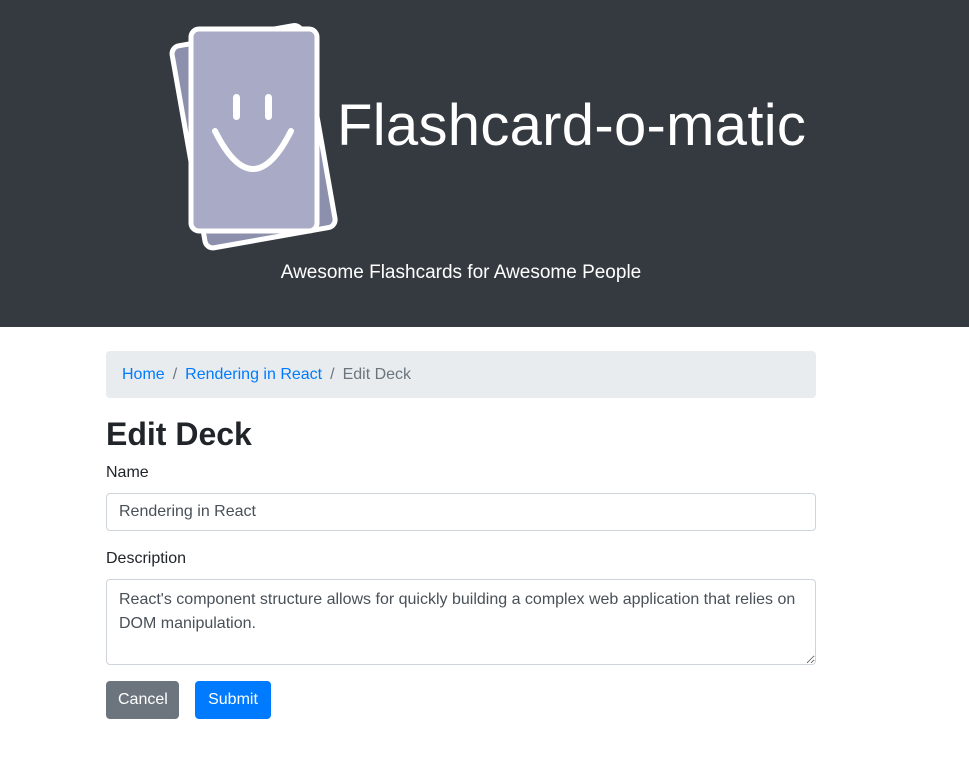  Describe the element at coordinates (143, 375) in the screenshot. I see `breadcrumb-home-link: Home` at that location.